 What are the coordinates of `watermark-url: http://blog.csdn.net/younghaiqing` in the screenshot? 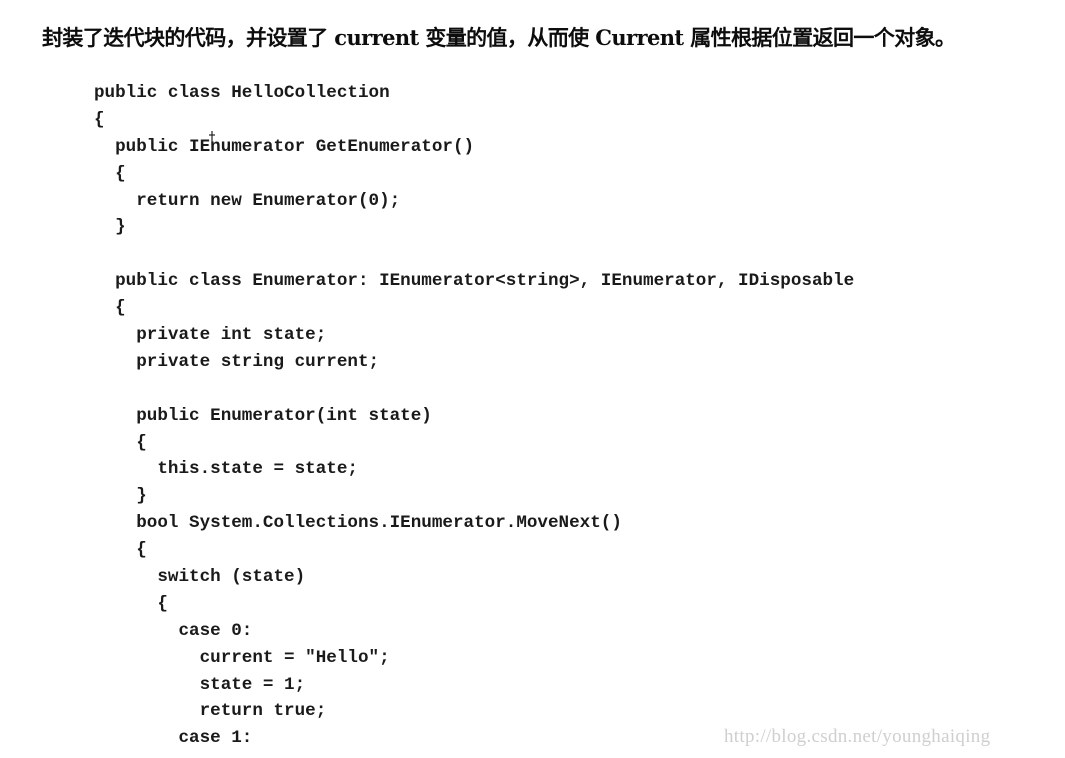 It's located at (857, 736).